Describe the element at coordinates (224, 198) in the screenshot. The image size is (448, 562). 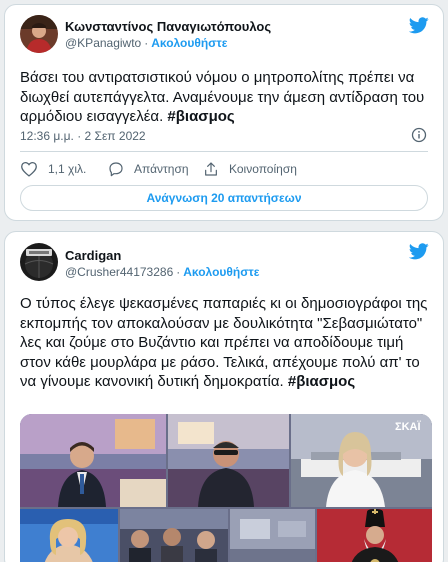
I see `read-replies-button: Ανάγνωση 20 απαντήσεων` at that location.